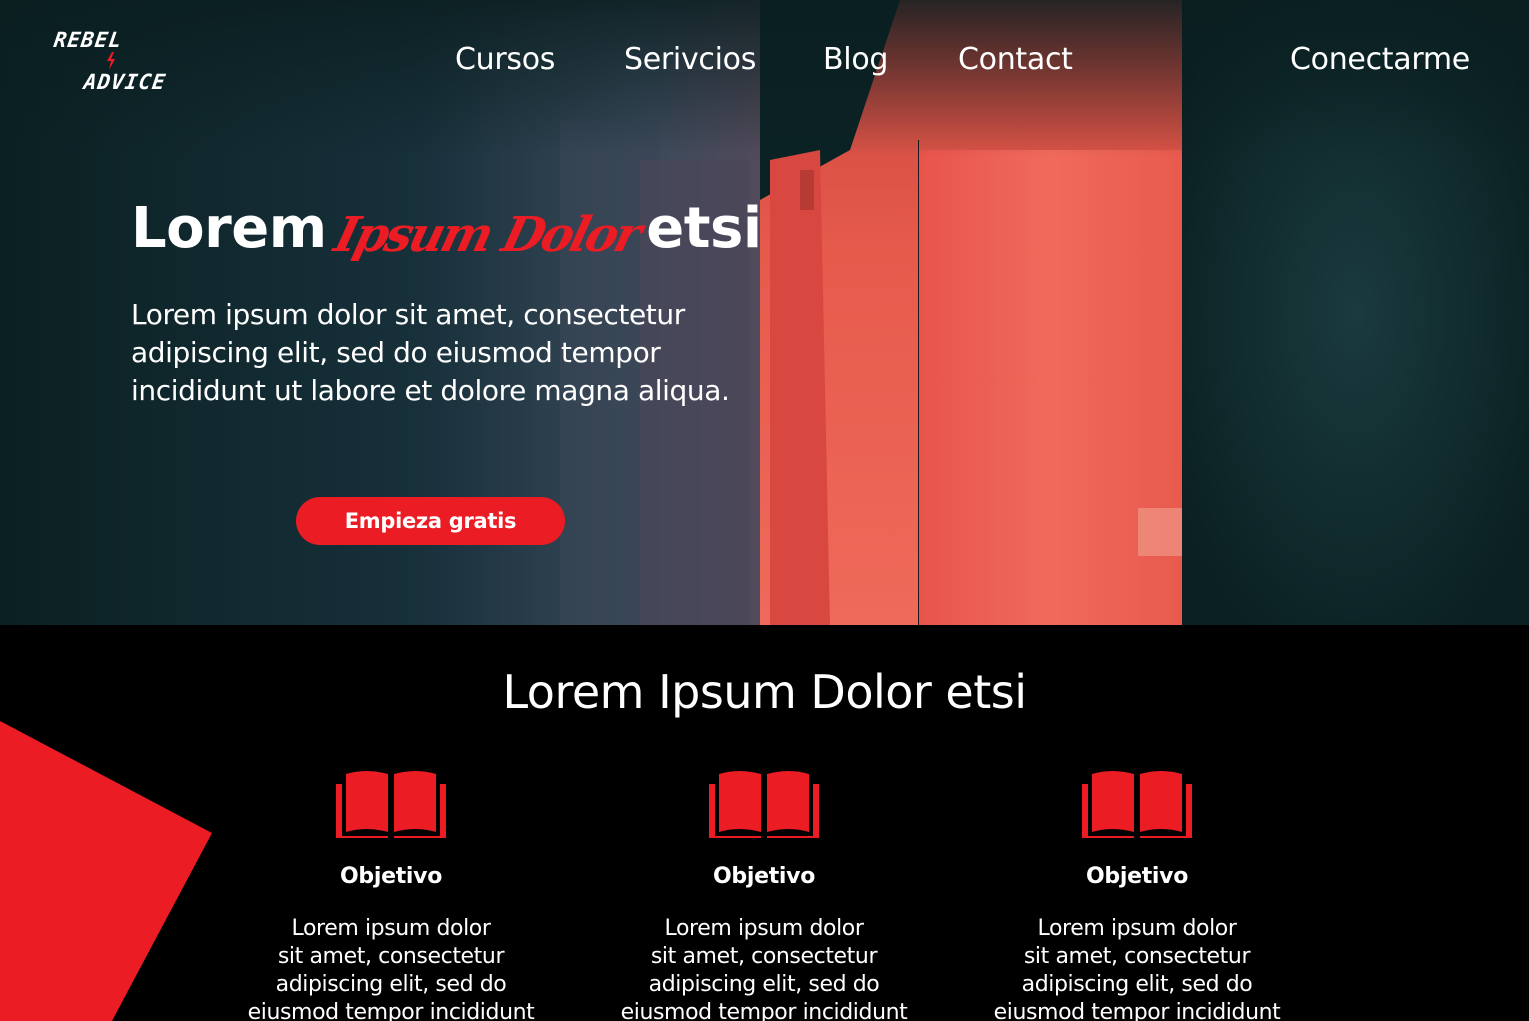 The height and width of the screenshot is (1021, 1529). Describe the element at coordinates (764, 62) in the screenshot. I see `main-nav: Cursos Serivcios Blog Contact Conectarme` at that location.